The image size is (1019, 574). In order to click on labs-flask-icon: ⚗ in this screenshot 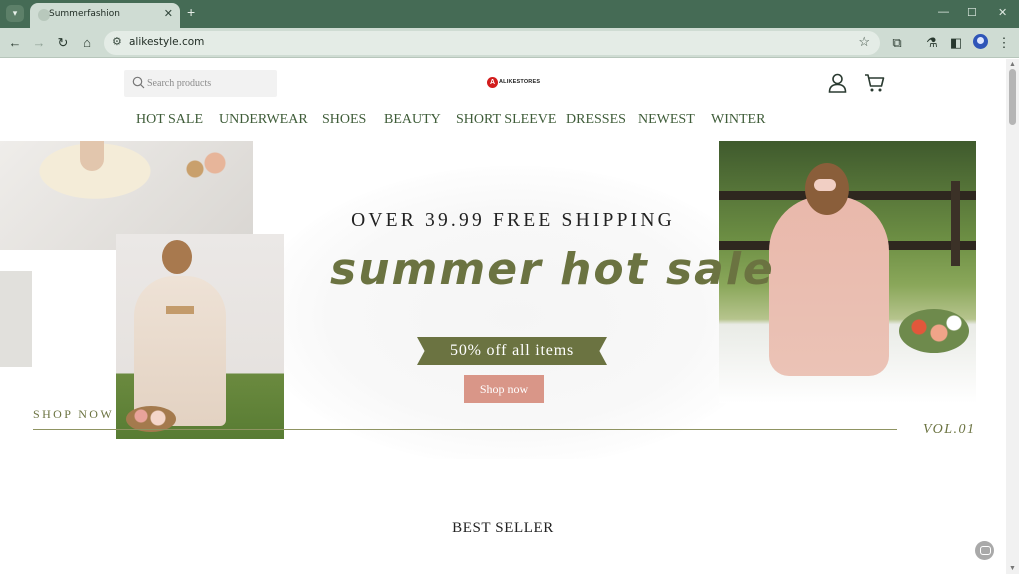, I will do `click(932, 43)`.